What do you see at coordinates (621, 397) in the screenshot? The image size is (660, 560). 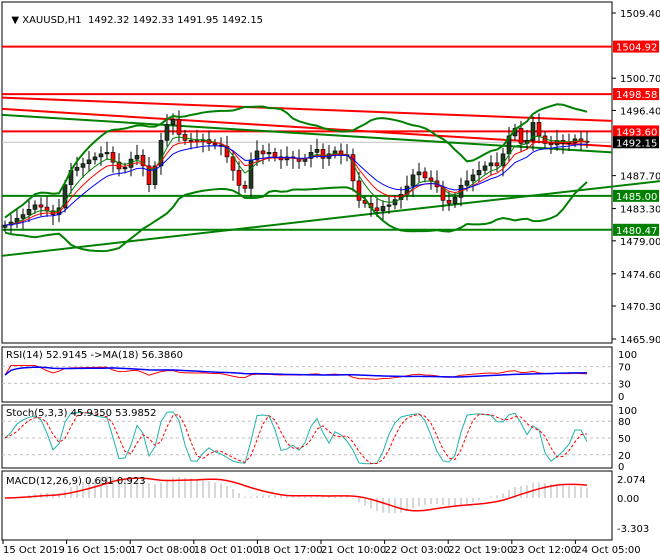 I see `rsi-tick-label: 0` at bounding box center [621, 397].